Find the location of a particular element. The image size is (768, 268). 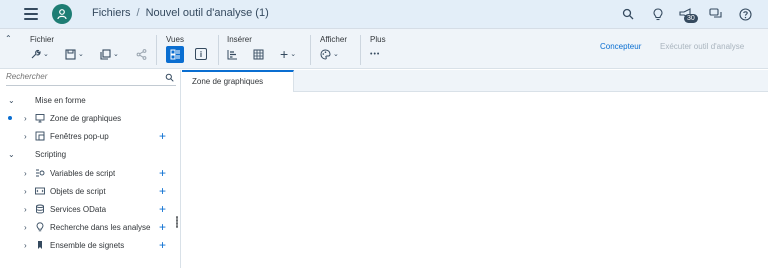

display-menu-button: ⌄ is located at coordinates (329, 54).